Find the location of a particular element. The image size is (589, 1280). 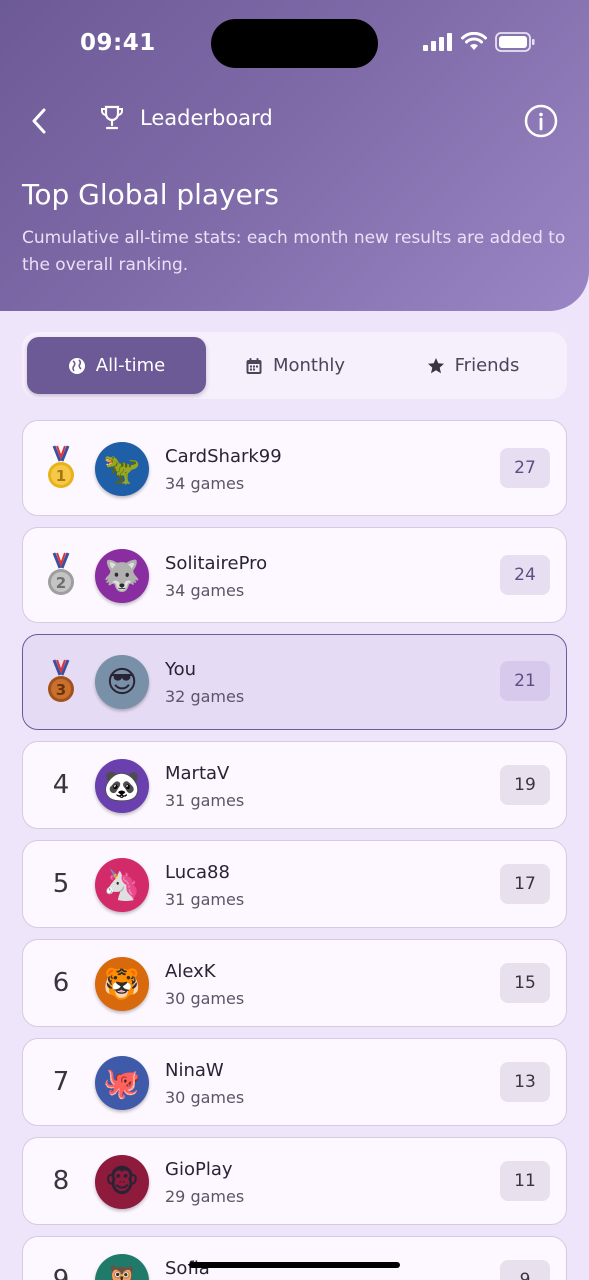

nav-title: Leaderboard is located at coordinates (186, 118).